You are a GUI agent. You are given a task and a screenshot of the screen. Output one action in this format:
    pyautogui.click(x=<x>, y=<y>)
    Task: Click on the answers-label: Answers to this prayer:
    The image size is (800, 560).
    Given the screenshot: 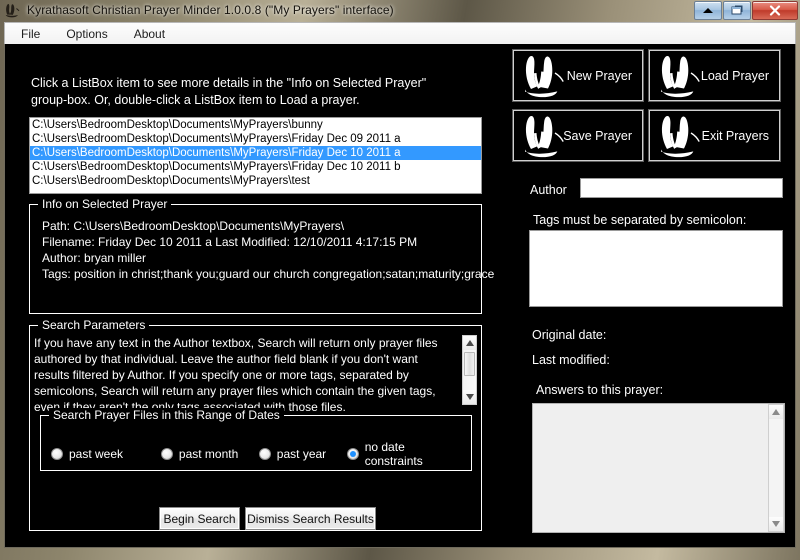 What is the action you would take?
    pyautogui.click(x=600, y=390)
    